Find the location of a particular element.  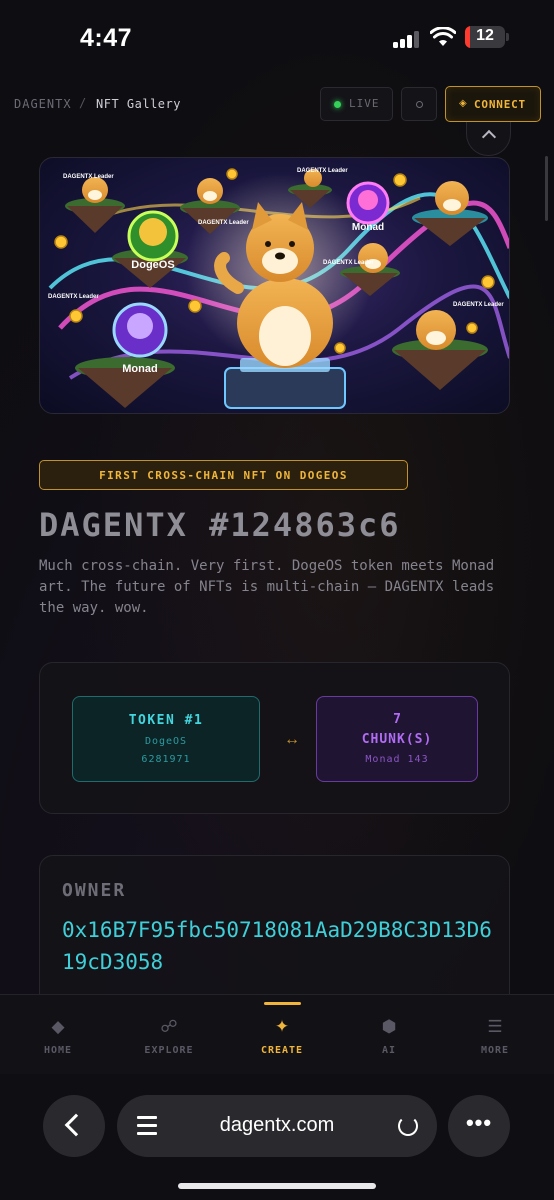

browser-more-button: ••• is located at coordinates (479, 1126).